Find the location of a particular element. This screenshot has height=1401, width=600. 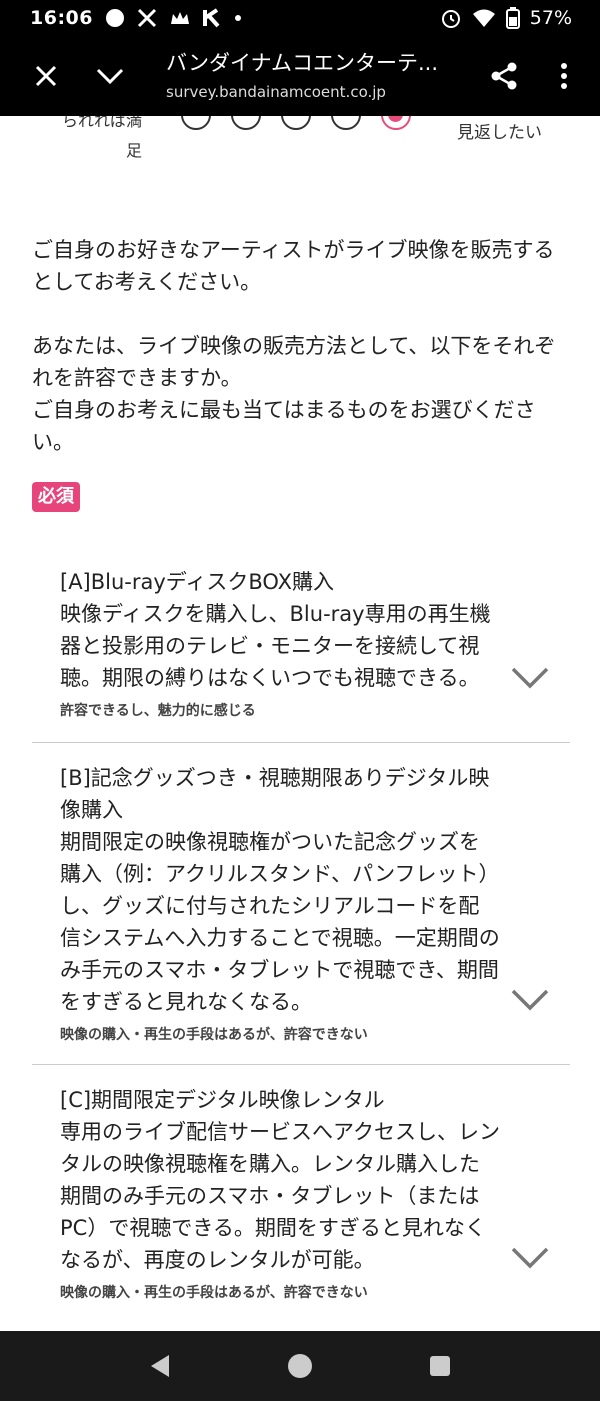

k-app-icon is located at coordinates (211, 18).